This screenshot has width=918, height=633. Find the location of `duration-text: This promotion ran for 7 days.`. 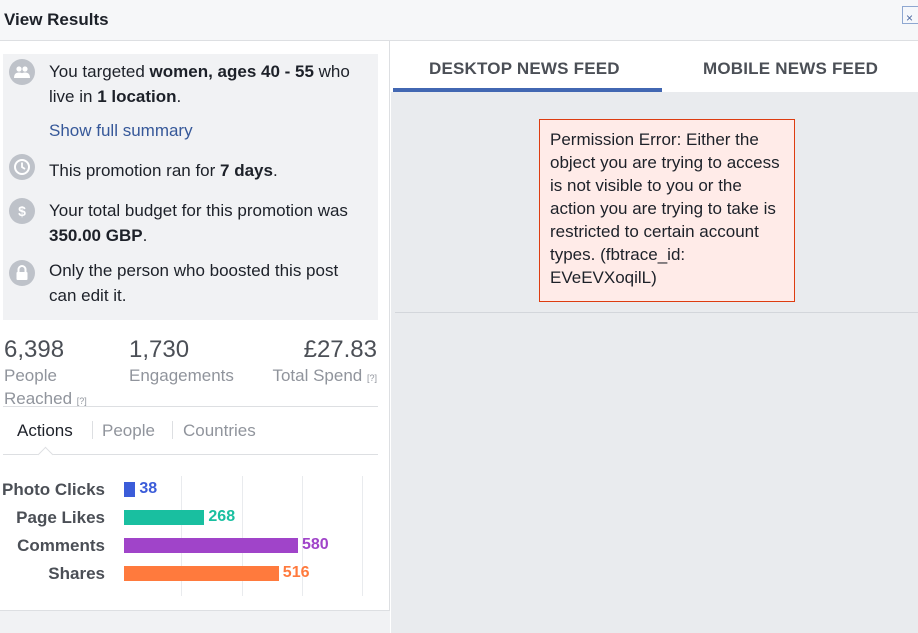

duration-text: This promotion ran for 7 days. is located at coordinates (163, 170).